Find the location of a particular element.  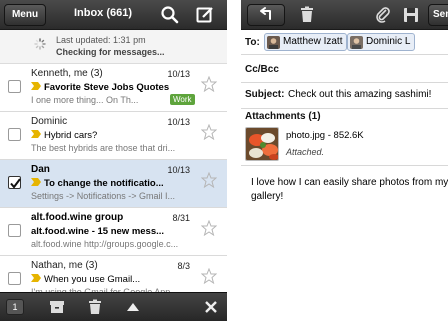

recipient-name: Dominic L is located at coordinates (388, 41).